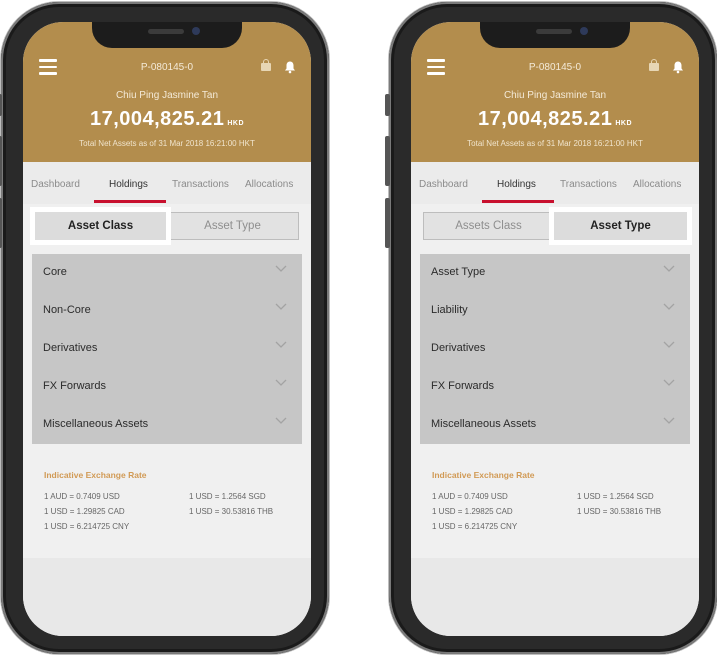 The image size is (717, 657). What do you see at coordinates (67, 310) in the screenshot?
I see `list-item-label: Non-Core` at bounding box center [67, 310].